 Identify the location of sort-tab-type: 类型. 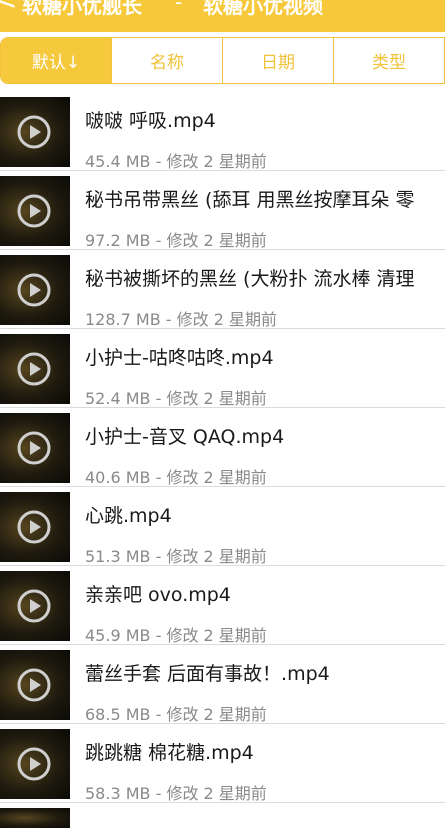
(389, 60).